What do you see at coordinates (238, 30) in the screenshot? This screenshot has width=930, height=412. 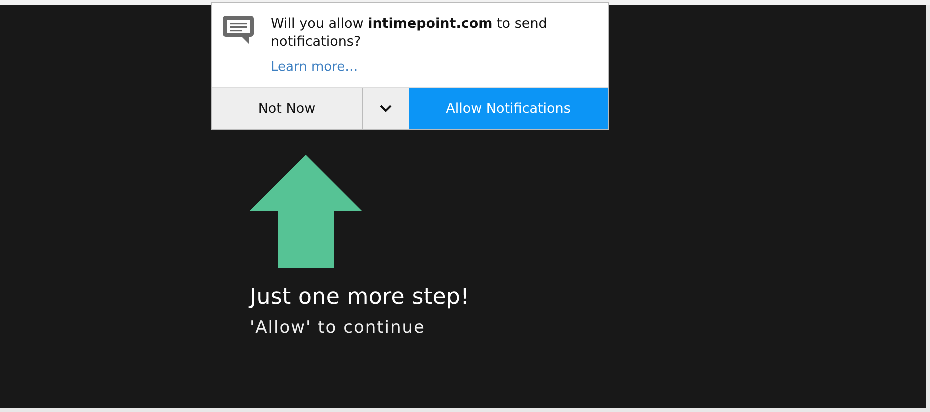 I see `chat-icon` at bounding box center [238, 30].